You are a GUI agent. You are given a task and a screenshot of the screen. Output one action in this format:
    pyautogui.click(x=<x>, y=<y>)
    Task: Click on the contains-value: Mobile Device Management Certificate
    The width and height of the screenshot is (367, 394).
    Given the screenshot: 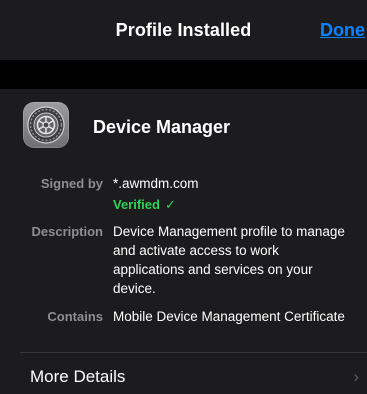 What is the action you would take?
    pyautogui.click(x=229, y=316)
    